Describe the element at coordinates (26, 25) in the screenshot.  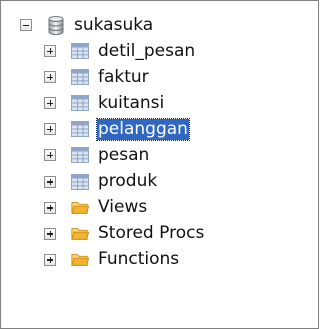
I see `collapse-icon` at that location.